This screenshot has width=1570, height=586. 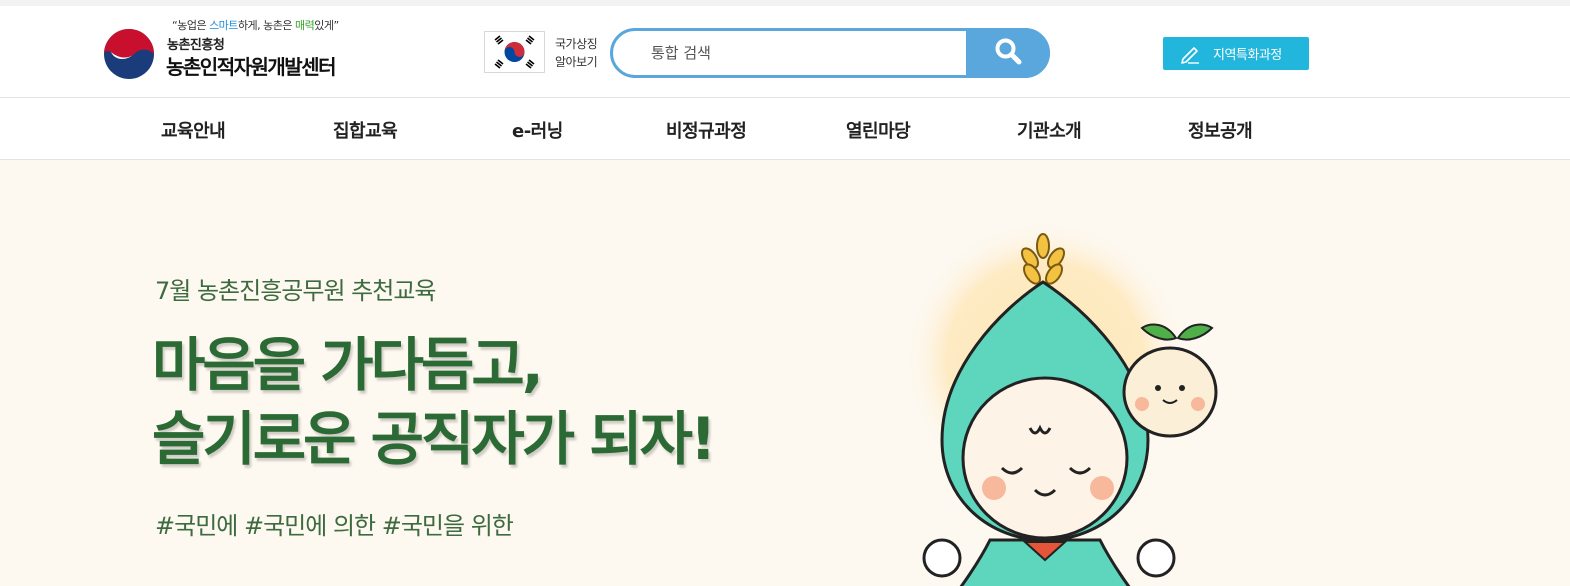 What do you see at coordinates (129, 54) in the screenshot?
I see `government-emblem-logo` at bounding box center [129, 54].